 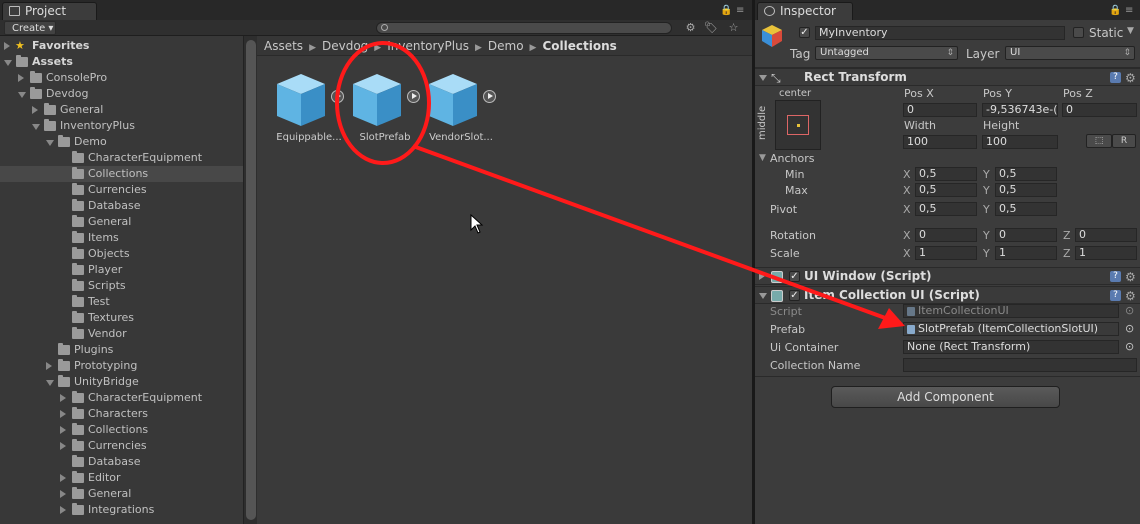 What do you see at coordinates (1106, 235) in the screenshot?
I see `rot-z-field: 0` at bounding box center [1106, 235].